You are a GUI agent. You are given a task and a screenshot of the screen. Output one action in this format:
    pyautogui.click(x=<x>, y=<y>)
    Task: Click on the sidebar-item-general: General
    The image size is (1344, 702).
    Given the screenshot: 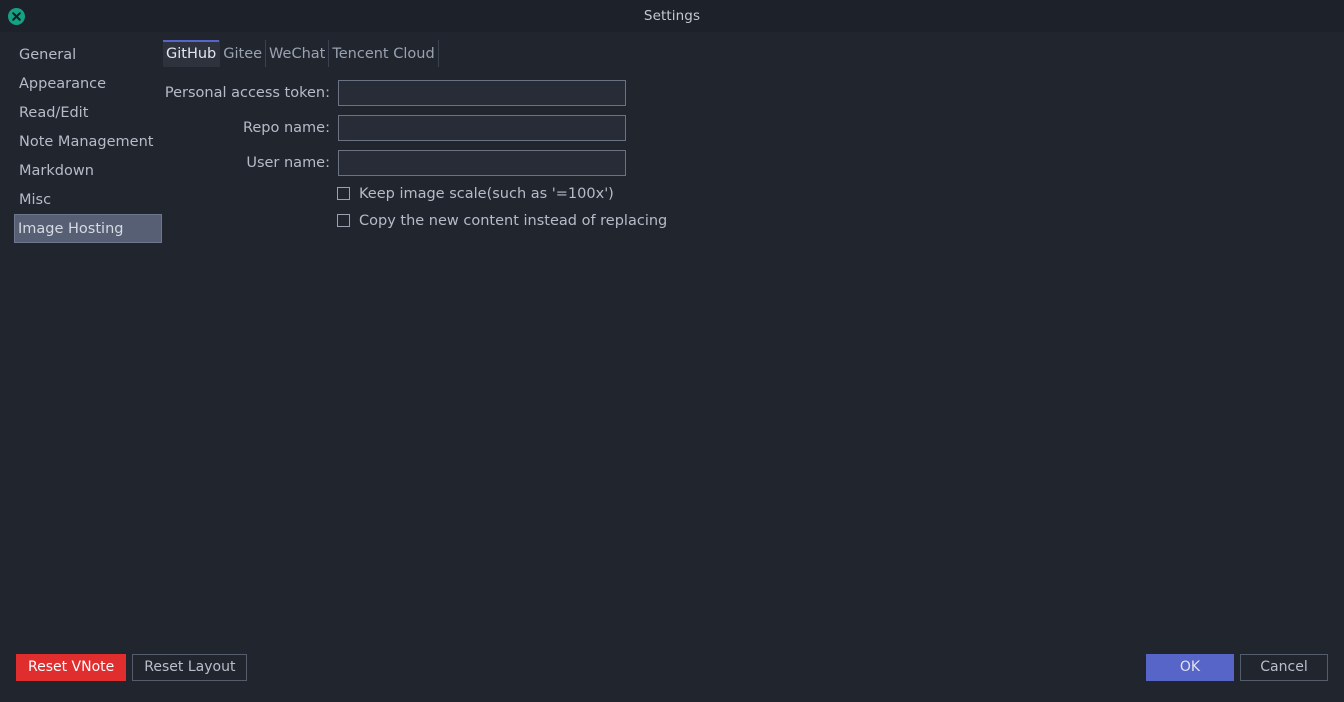 What is the action you would take?
    pyautogui.click(x=81, y=54)
    